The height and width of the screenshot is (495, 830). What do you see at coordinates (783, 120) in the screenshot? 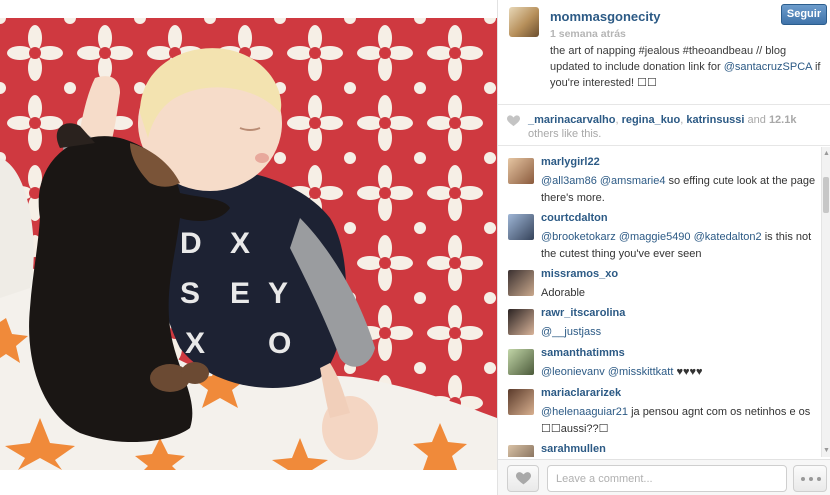
I see `likes-count: 12.1k` at bounding box center [783, 120].